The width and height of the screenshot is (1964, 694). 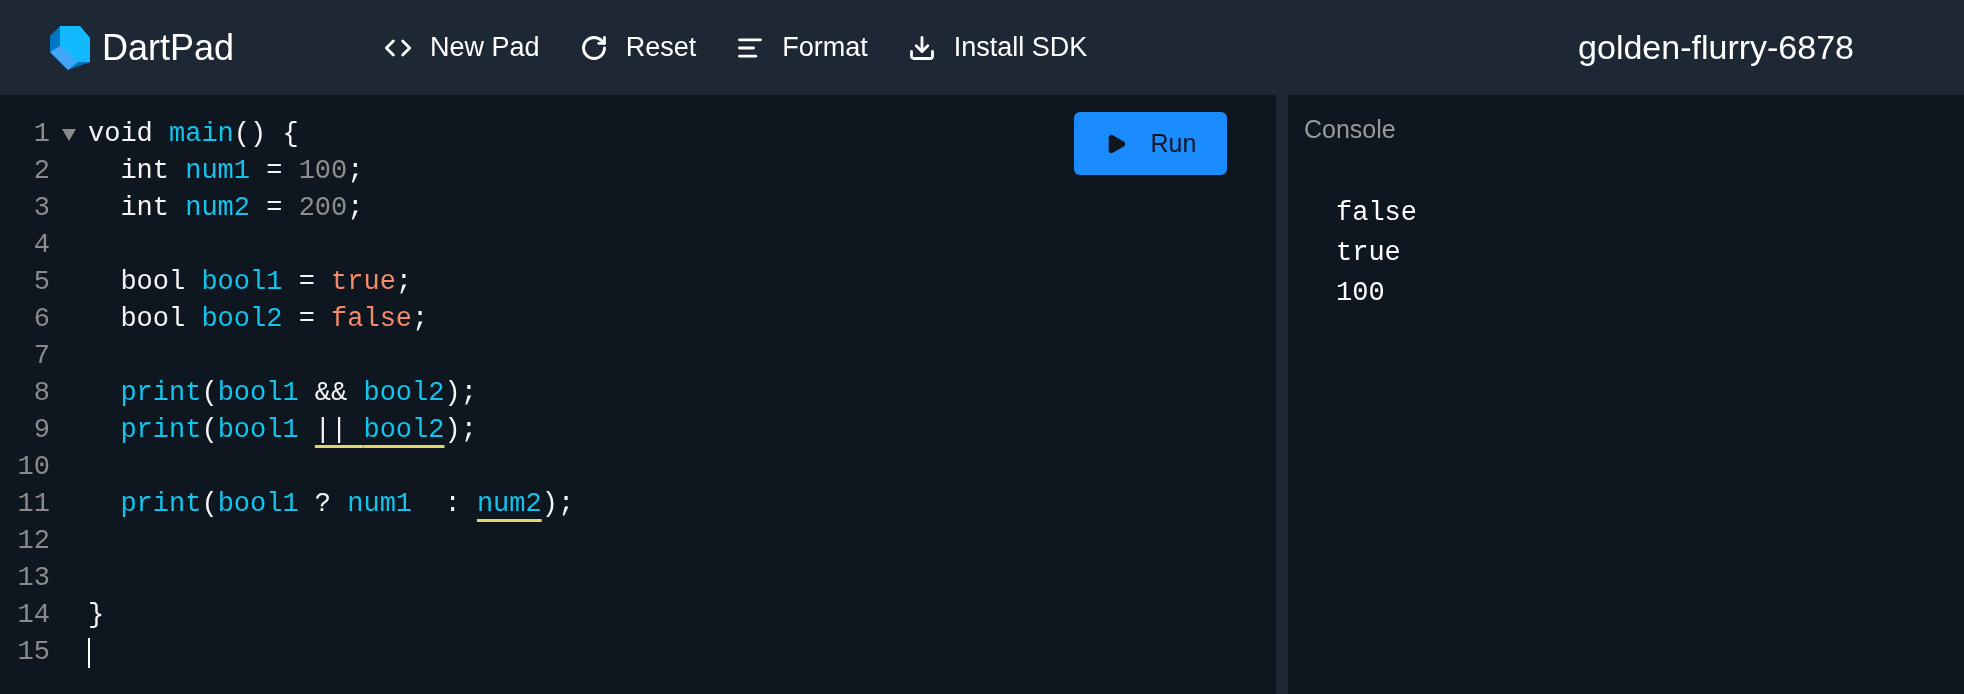 What do you see at coordinates (802, 47) in the screenshot?
I see `toolbar-button: Format` at bounding box center [802, 47].